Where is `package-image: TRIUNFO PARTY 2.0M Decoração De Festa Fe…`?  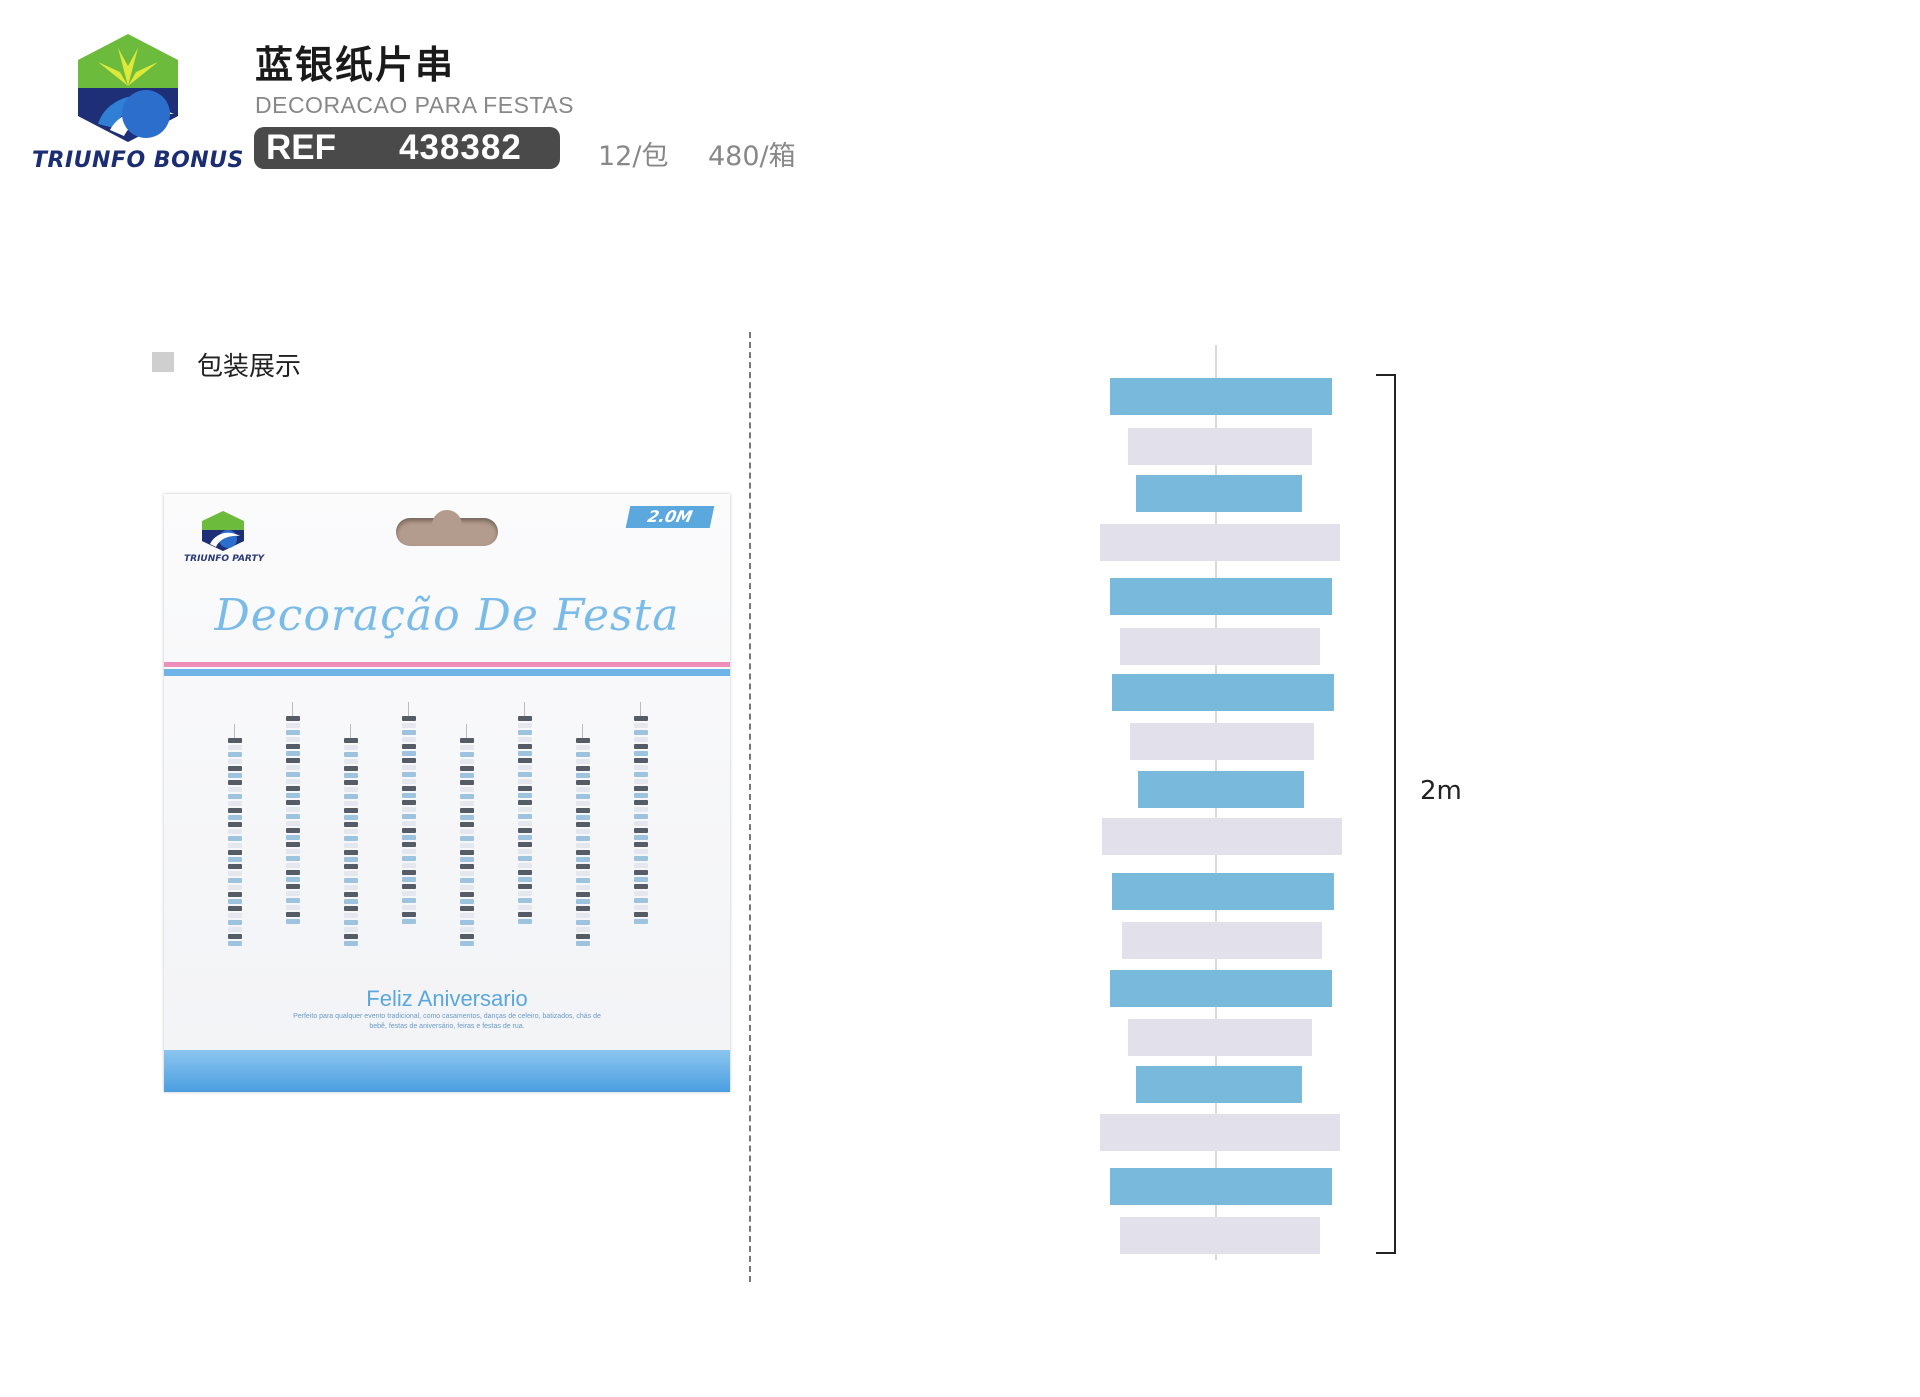
package-image: TRIUNFO PARTY 2.0M Decoração De Festa Fe… is located at coordinates (447, 793).